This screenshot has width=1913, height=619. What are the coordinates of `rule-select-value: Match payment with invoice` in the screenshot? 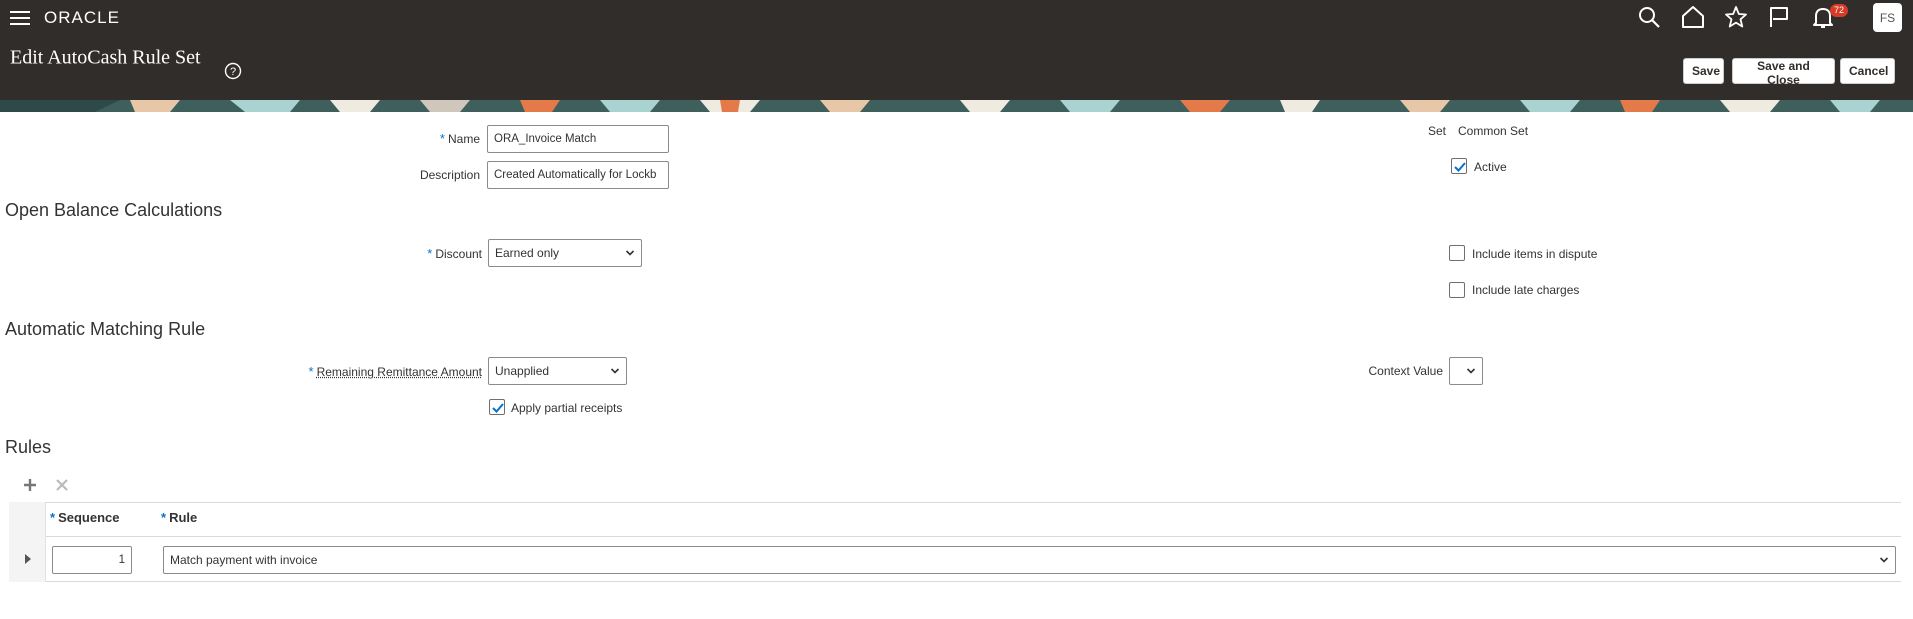 It's located at (244, 560).